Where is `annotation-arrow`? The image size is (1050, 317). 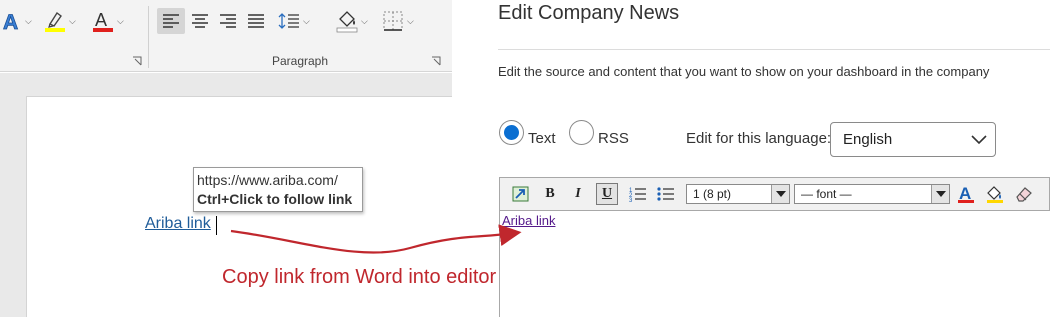
annotation-arrow is located at coordinates (376, 239).